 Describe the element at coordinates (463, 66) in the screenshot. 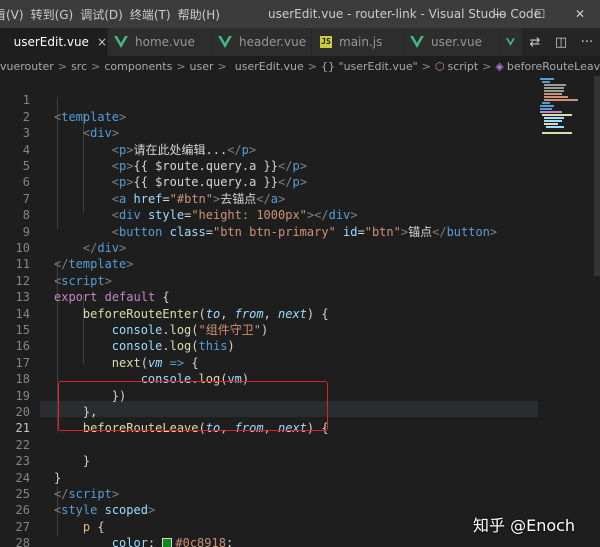

I see `breadcrumb-script: script` at that location.